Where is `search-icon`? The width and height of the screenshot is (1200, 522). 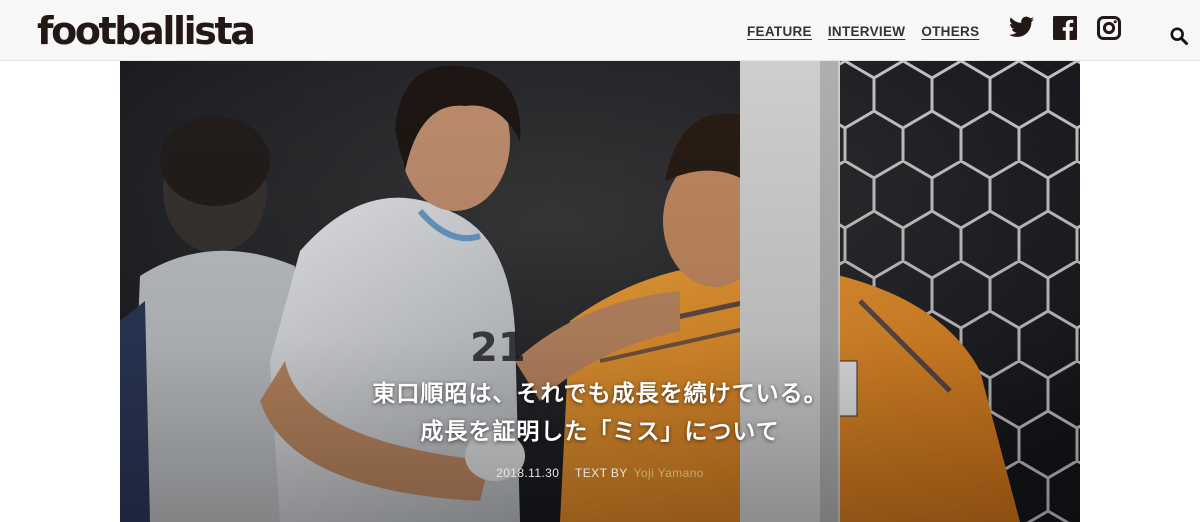
search-icon is located at coordinates (1179, 38).